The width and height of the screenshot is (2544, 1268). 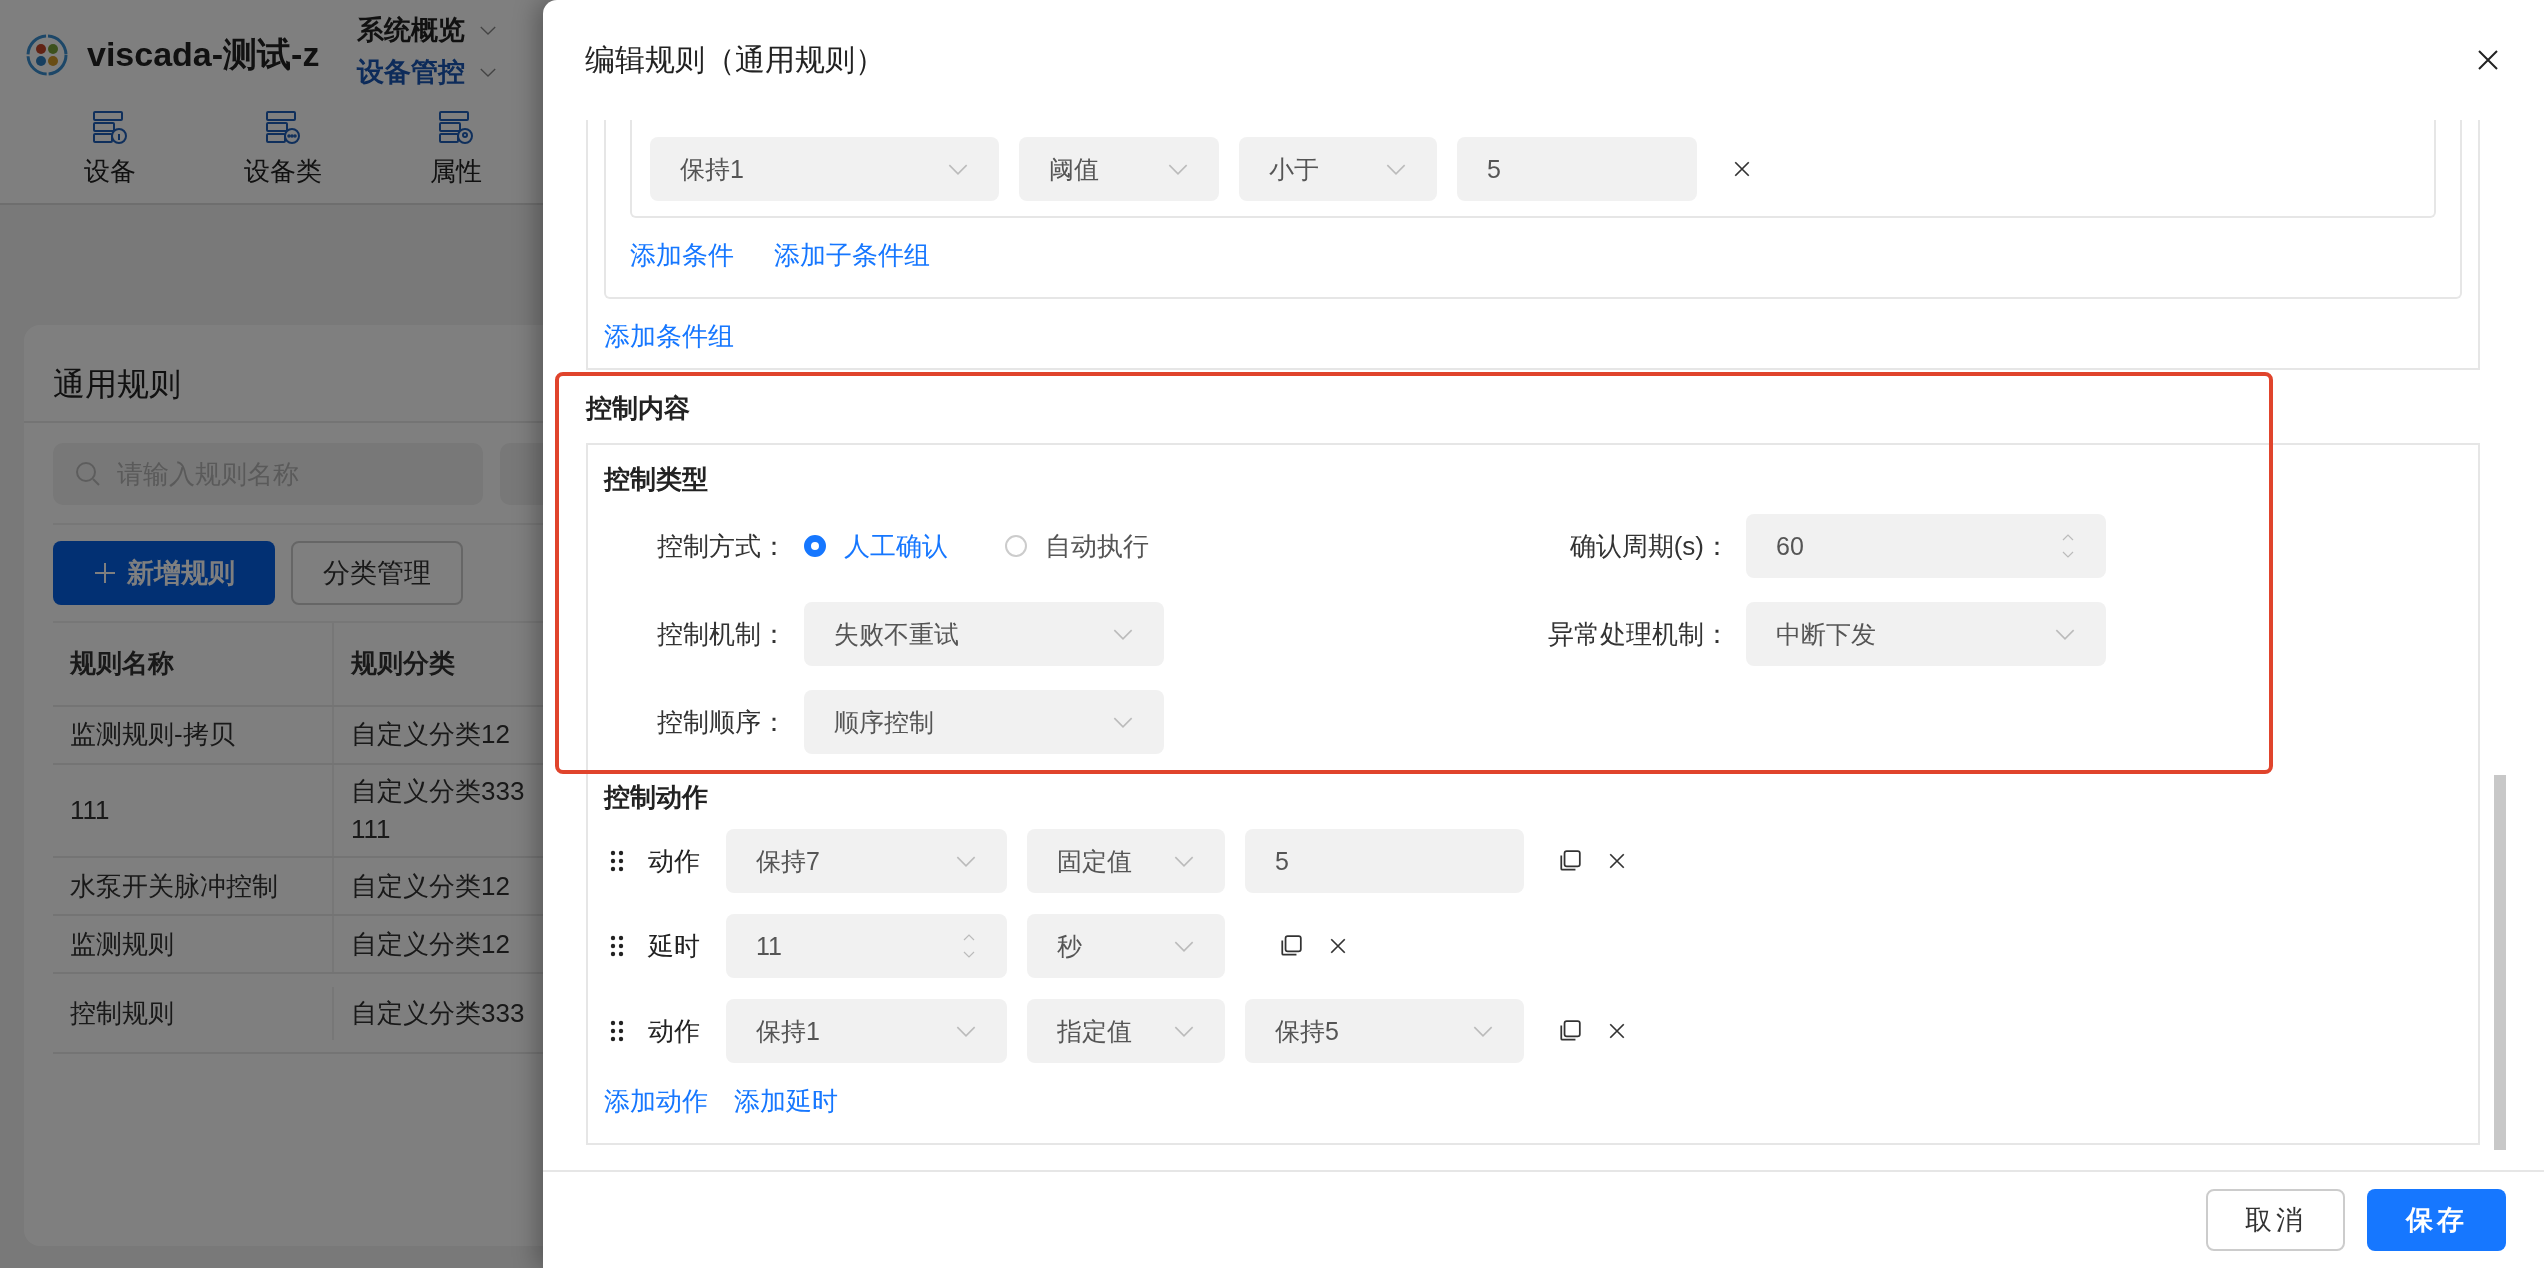 I want to click on app-title: viscada-测试-z, so click(x=203, y=54).